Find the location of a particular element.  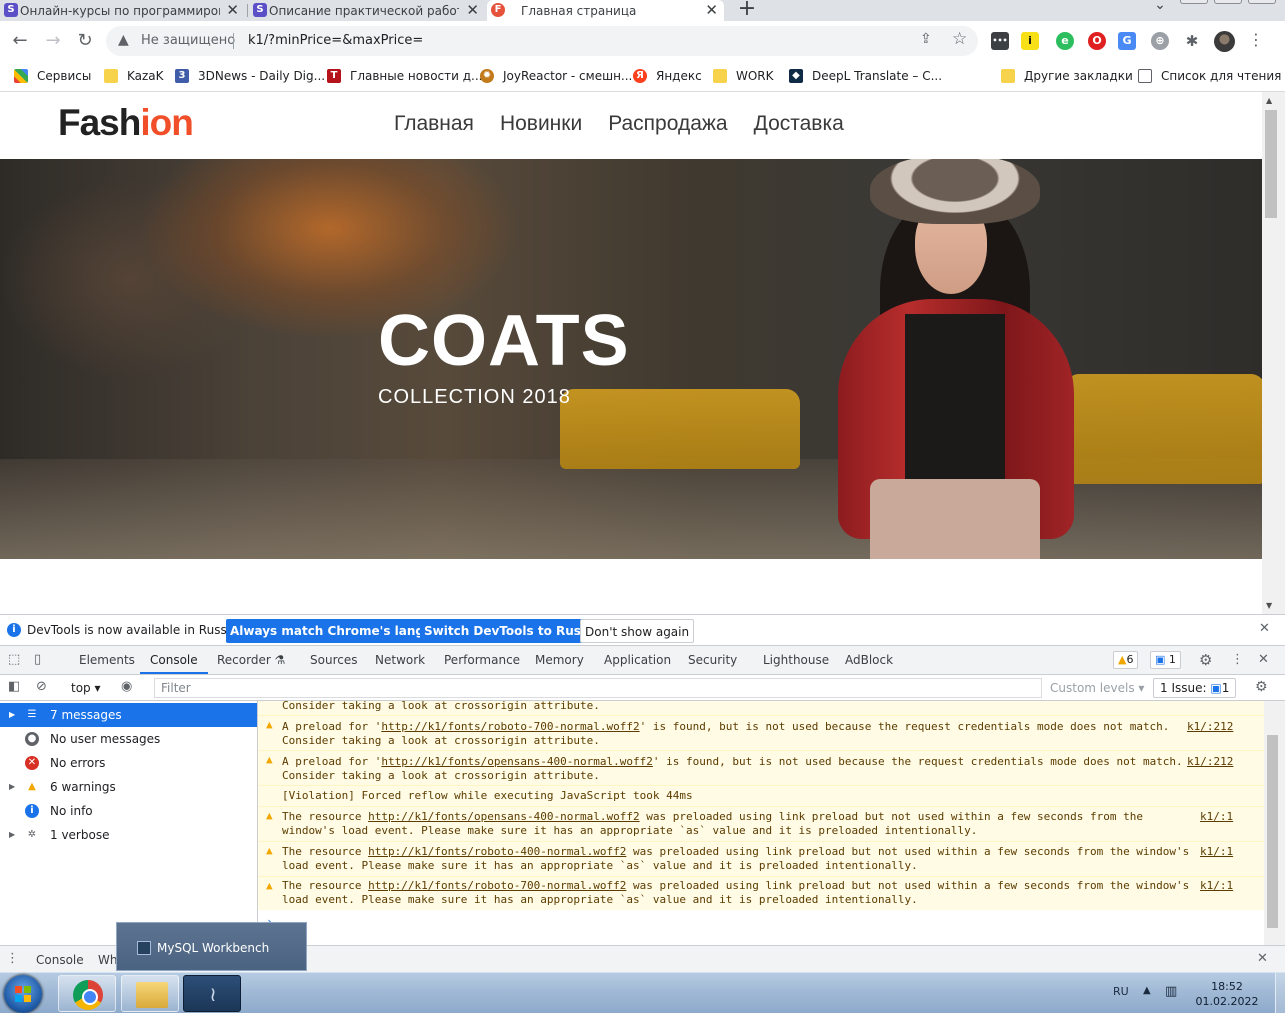

show-desktop-button is located at coordinates (1280, 993).